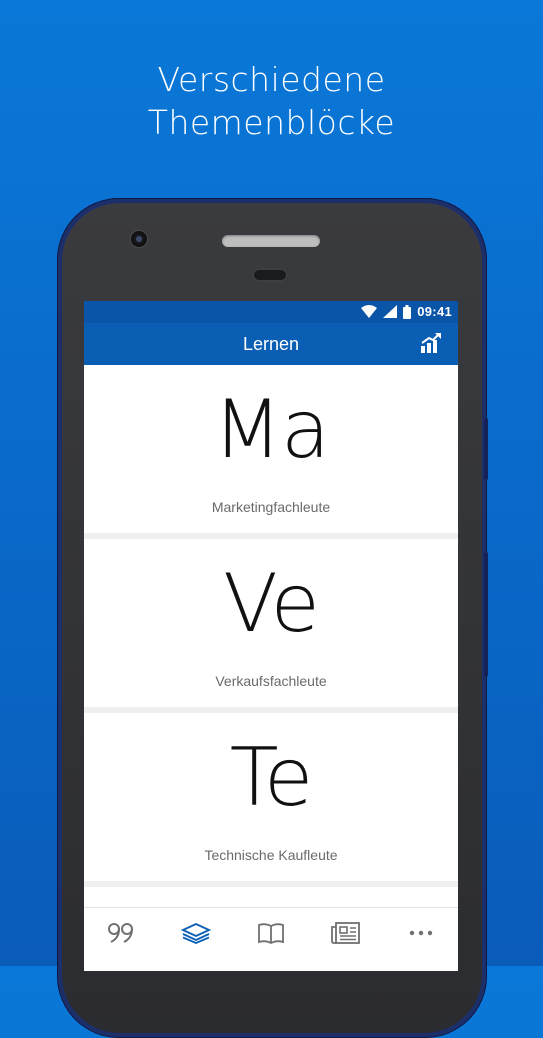  I want to click on status-bar: 09:41, so click(271, 312).